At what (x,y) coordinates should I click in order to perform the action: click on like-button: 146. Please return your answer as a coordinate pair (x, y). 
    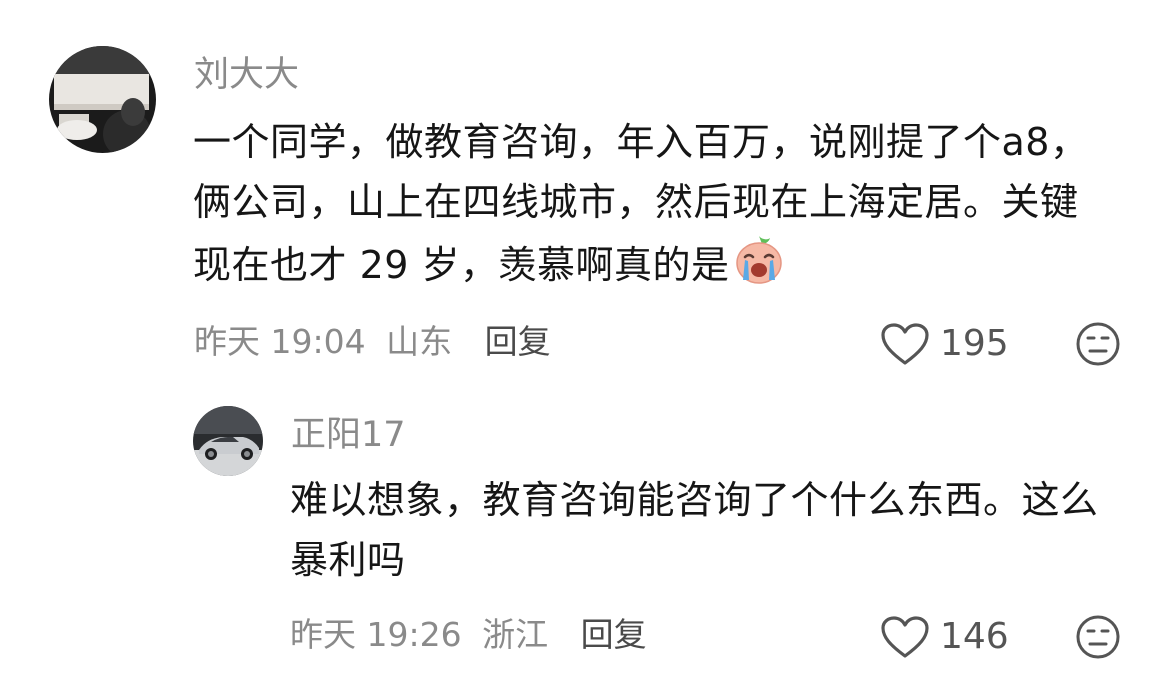
    Looking at the image, I should click on (944, 637).